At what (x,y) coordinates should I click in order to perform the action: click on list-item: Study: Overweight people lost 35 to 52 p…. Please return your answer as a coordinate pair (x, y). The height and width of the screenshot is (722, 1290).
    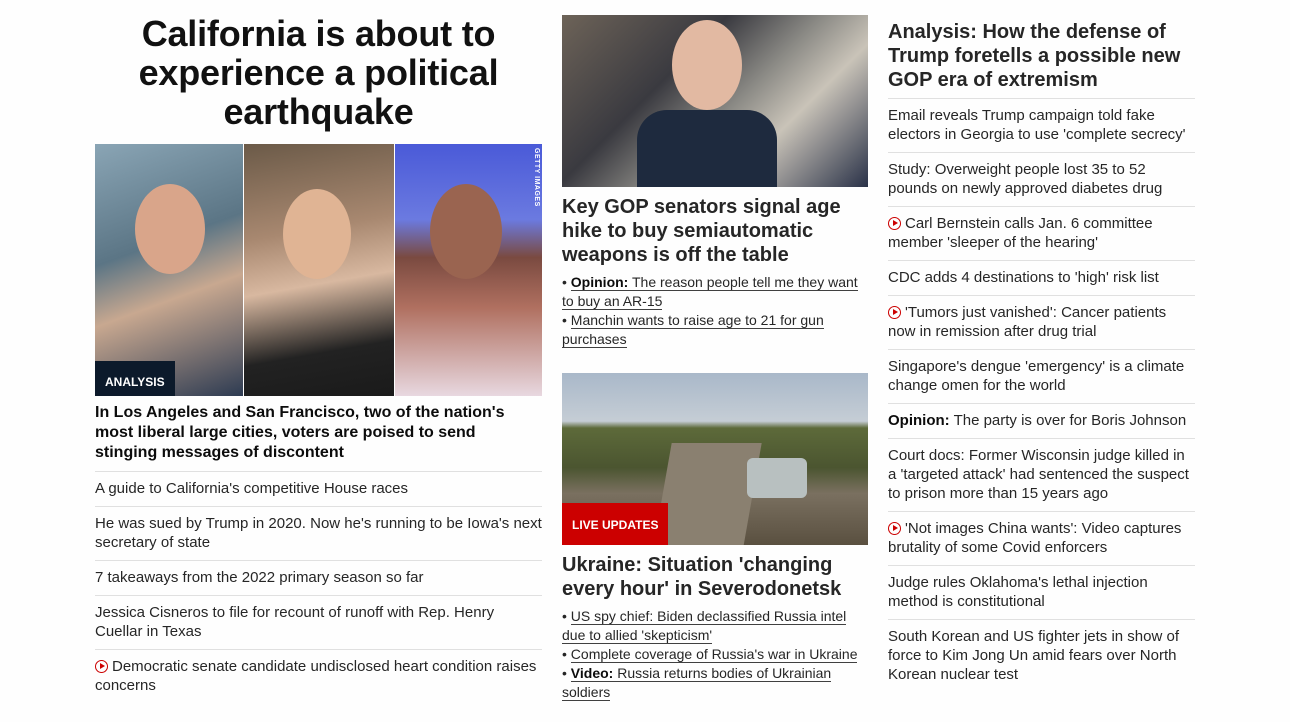
    Looking at the image, I should click on (1041, 179).